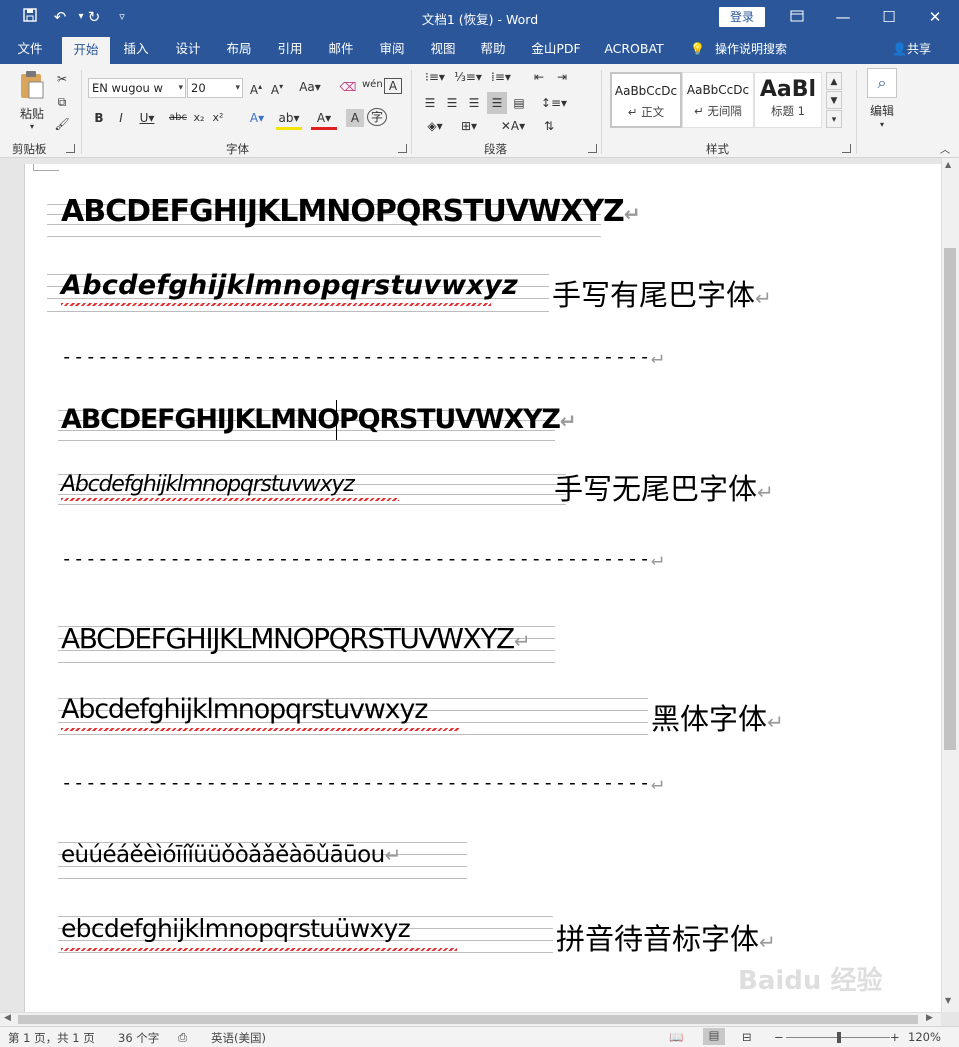 The width and height of the screenshot is (959, 1047). Describe the element at coordinates (341, 49) in the screenshot. I see `tab-mailings: 邮件` at that location.